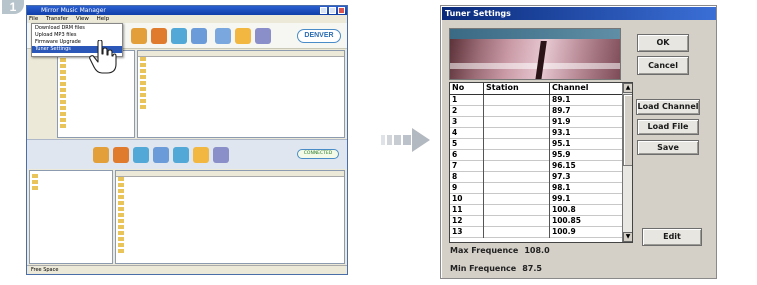  What do you see at coordinates (332, 10) in the screenshot?
I see `maximize-icon` at bounding box center [332, 10].